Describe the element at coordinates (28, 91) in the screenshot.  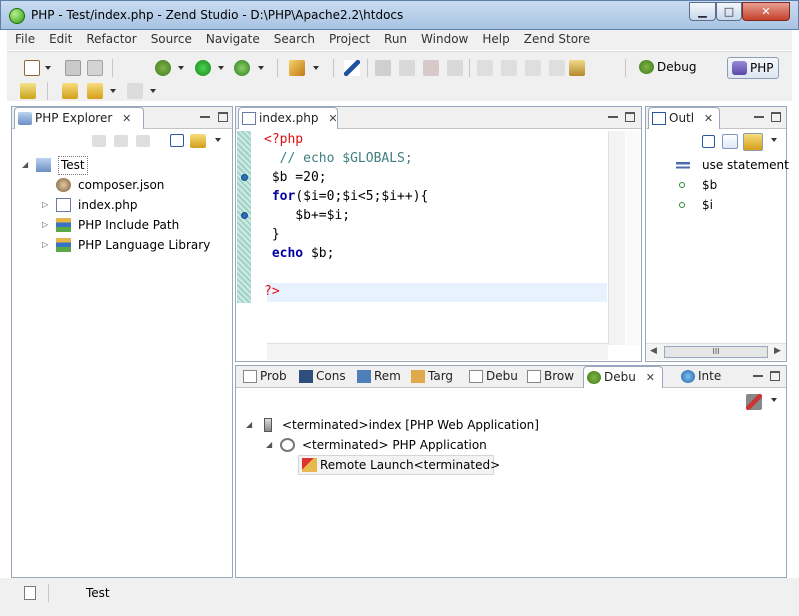
I see `next-annotation-icon` at that location.